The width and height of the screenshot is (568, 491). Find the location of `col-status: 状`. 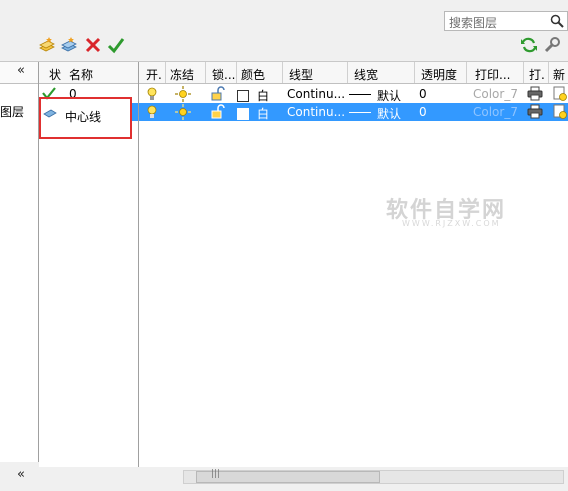

col-status: 状 is located at coordinates (55, 74).